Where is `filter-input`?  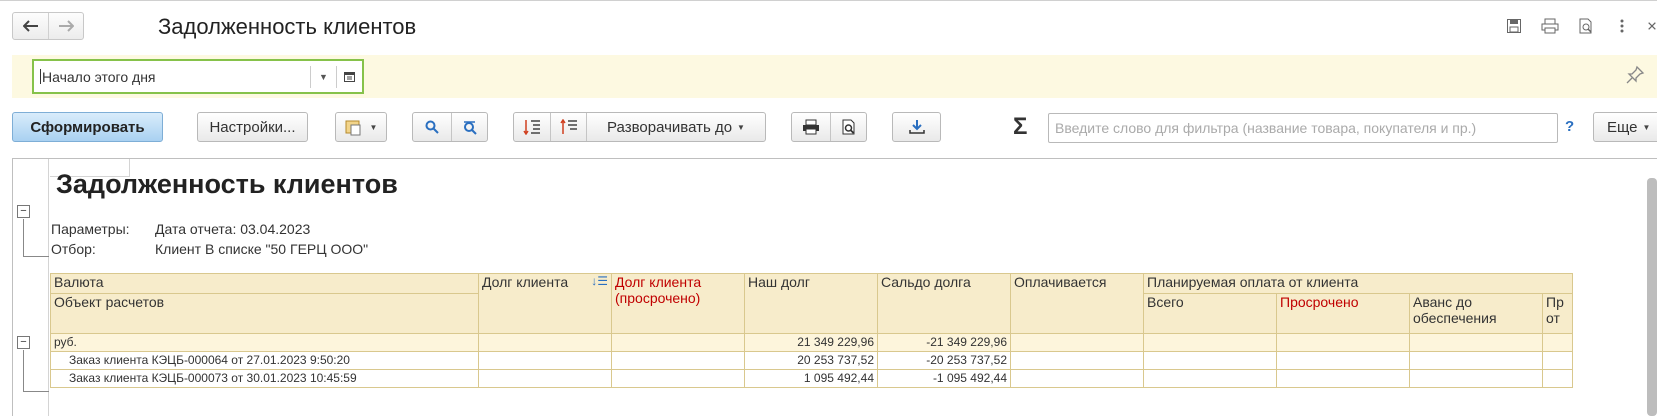 filter-input is located at coordinates (1303, 128).